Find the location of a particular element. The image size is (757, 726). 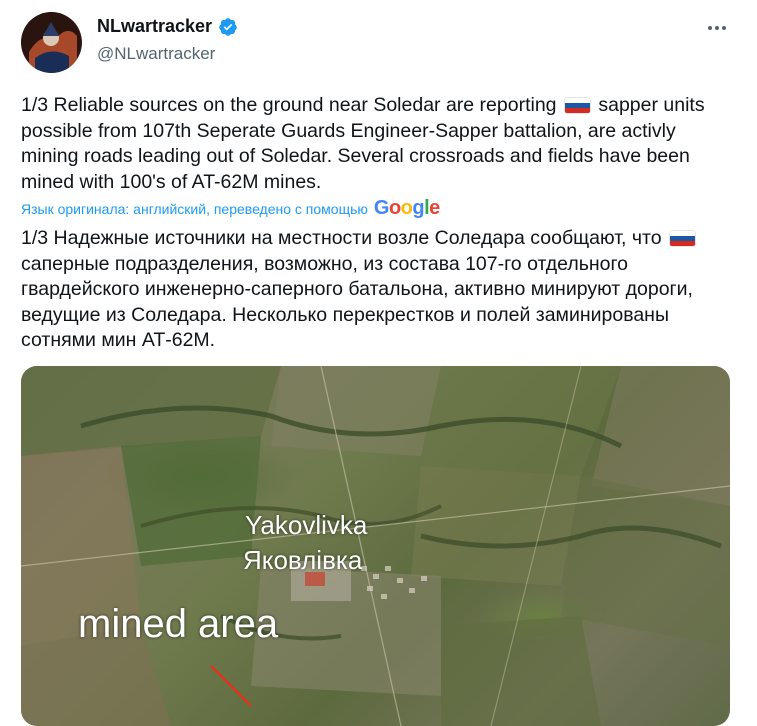

avatar is located at coordinates (51, 42).